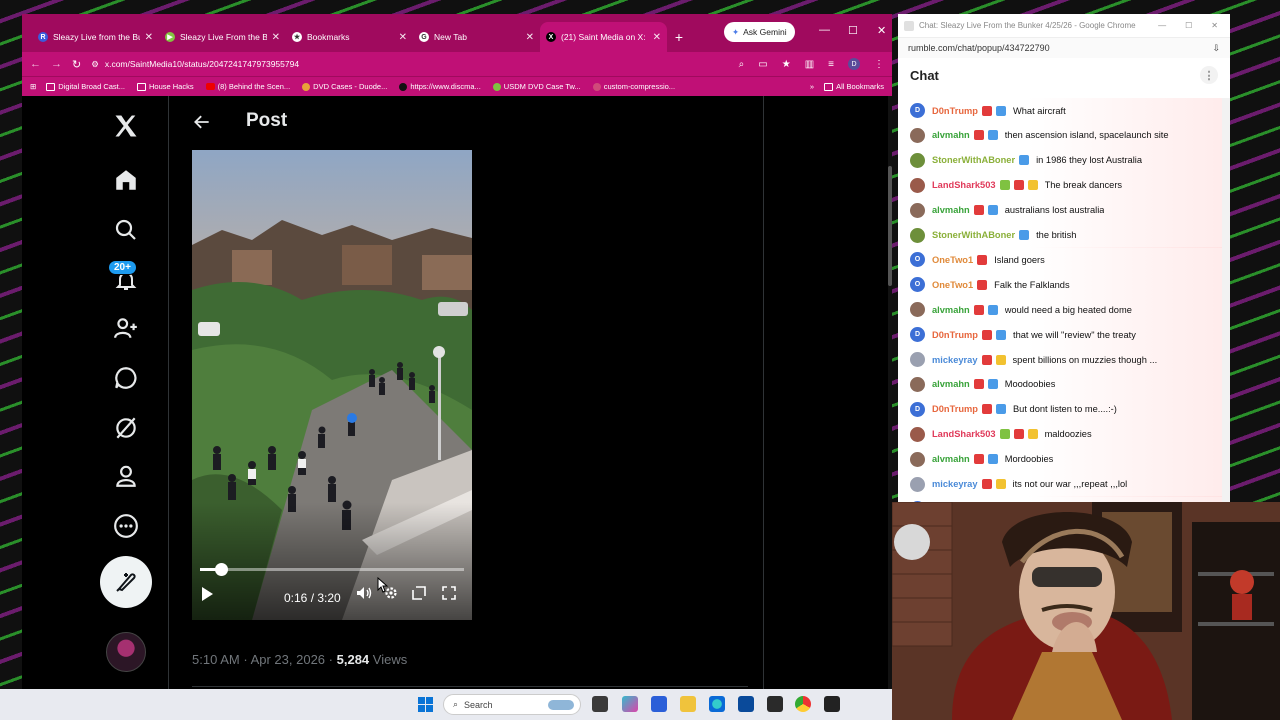 This screenshot has width=1280, height=720. Describe the element at coordinates (202, 124) in the screenshot. I see `back-arrow-icon` at that location.